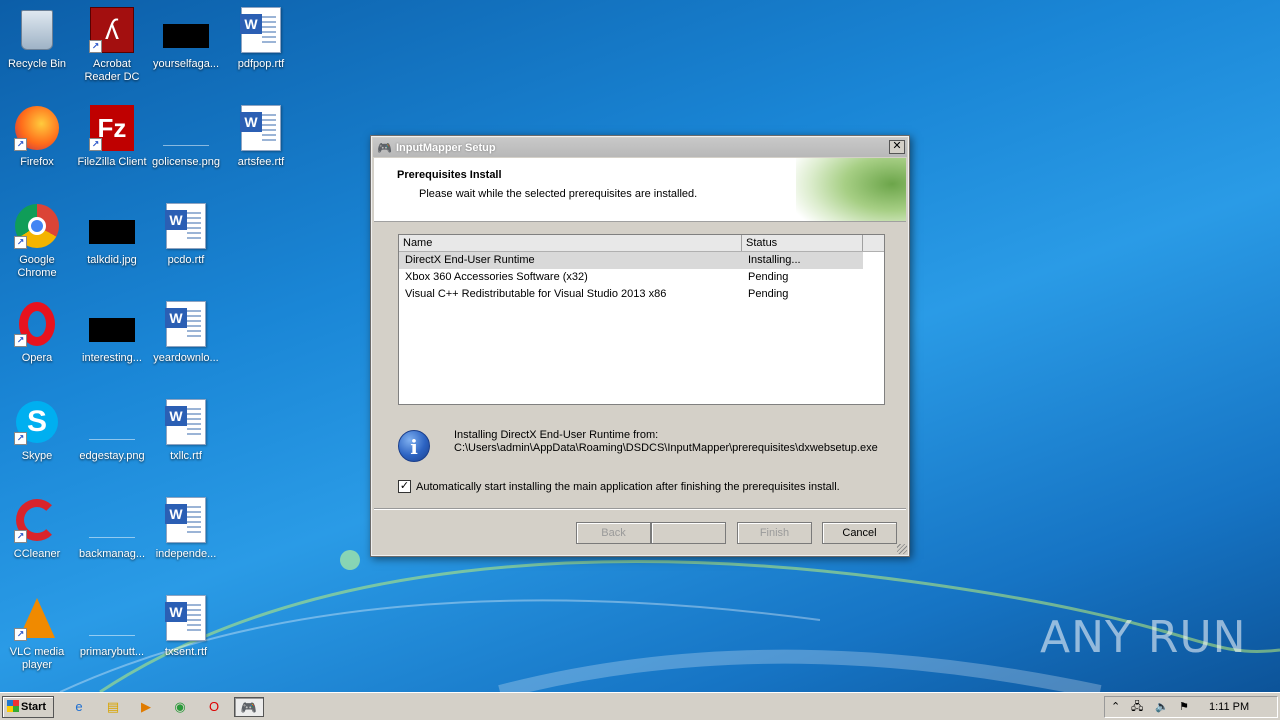 The height and width of the screenshot is (720, 1280). I want to click on header-title: Prerequisites Install, so click(449, 175).